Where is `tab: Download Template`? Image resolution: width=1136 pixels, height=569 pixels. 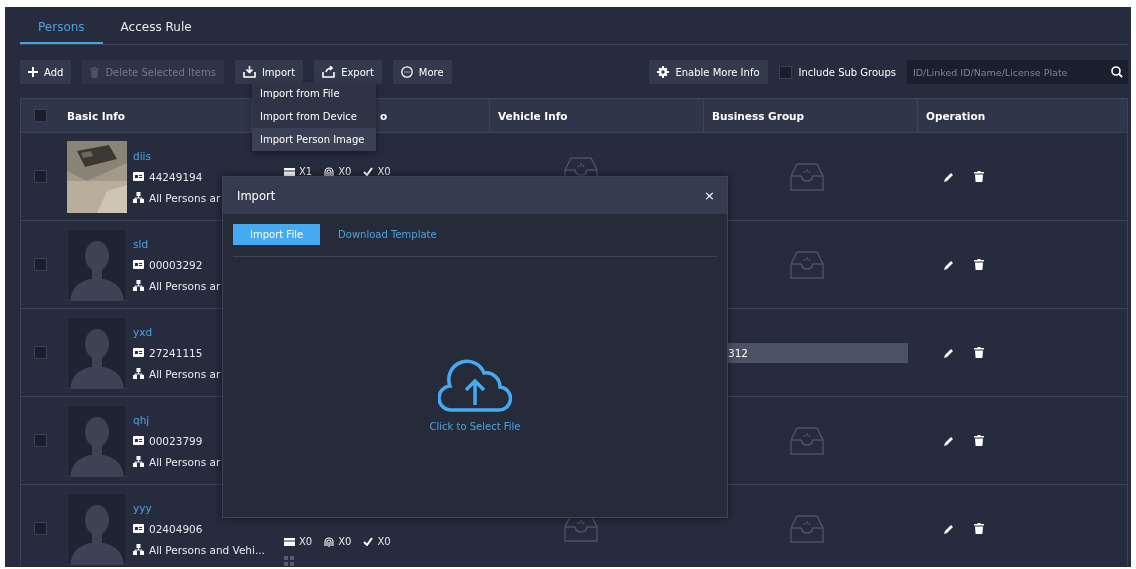 tab: Download Template is located at coordinates (387, 234).